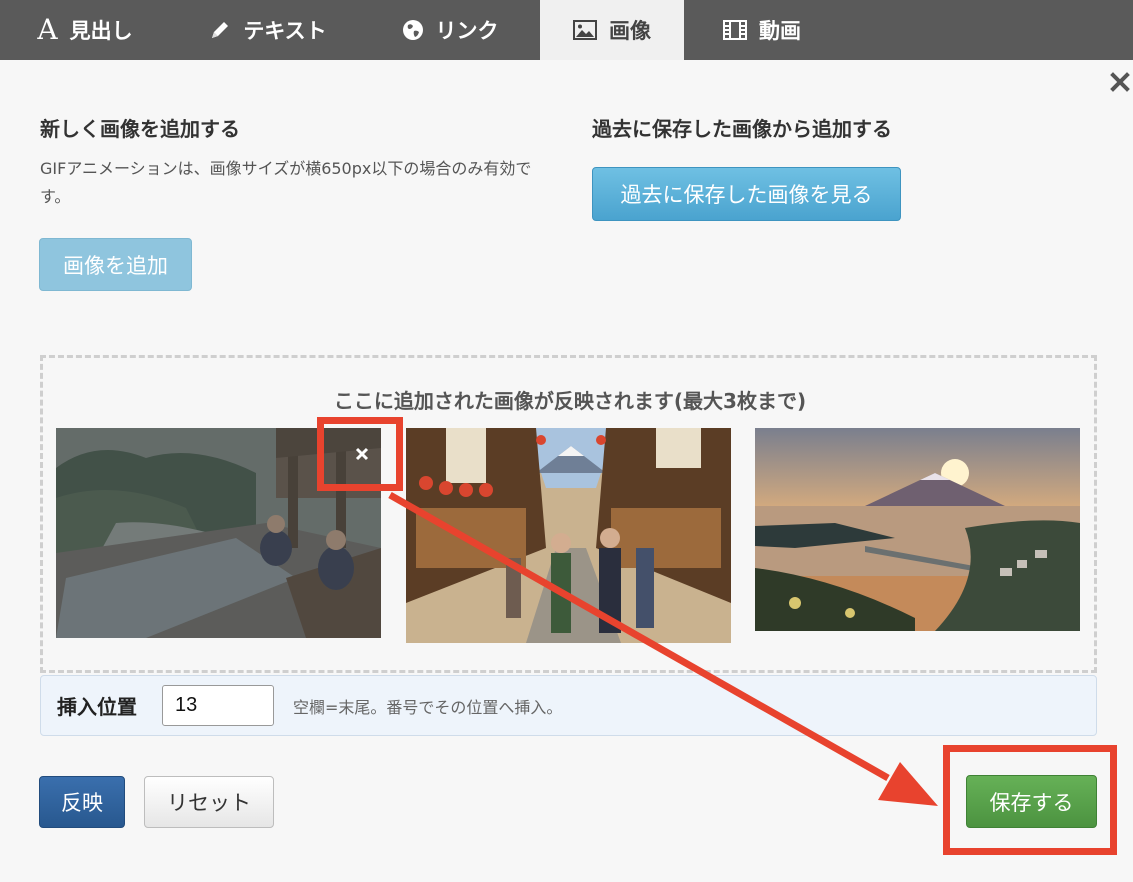 The height and width of the screenshot is (882, 1133). What do you see at coordinates (115, 264) in the screenshot?
I see `add-image-button: 画像を追加` at bounding box center [115, 264].